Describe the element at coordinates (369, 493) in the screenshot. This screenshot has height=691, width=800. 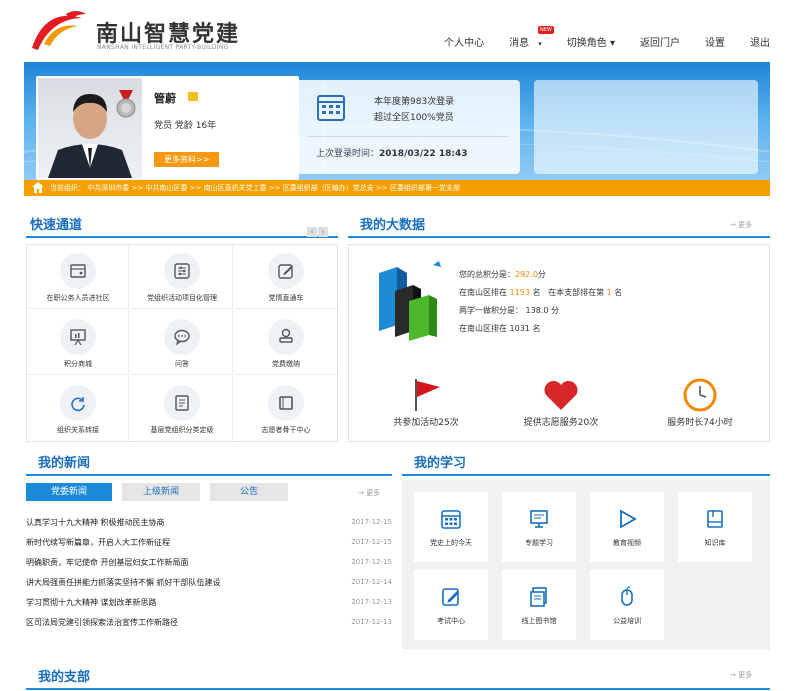
I see `news-more-link: → 更多` at that location.